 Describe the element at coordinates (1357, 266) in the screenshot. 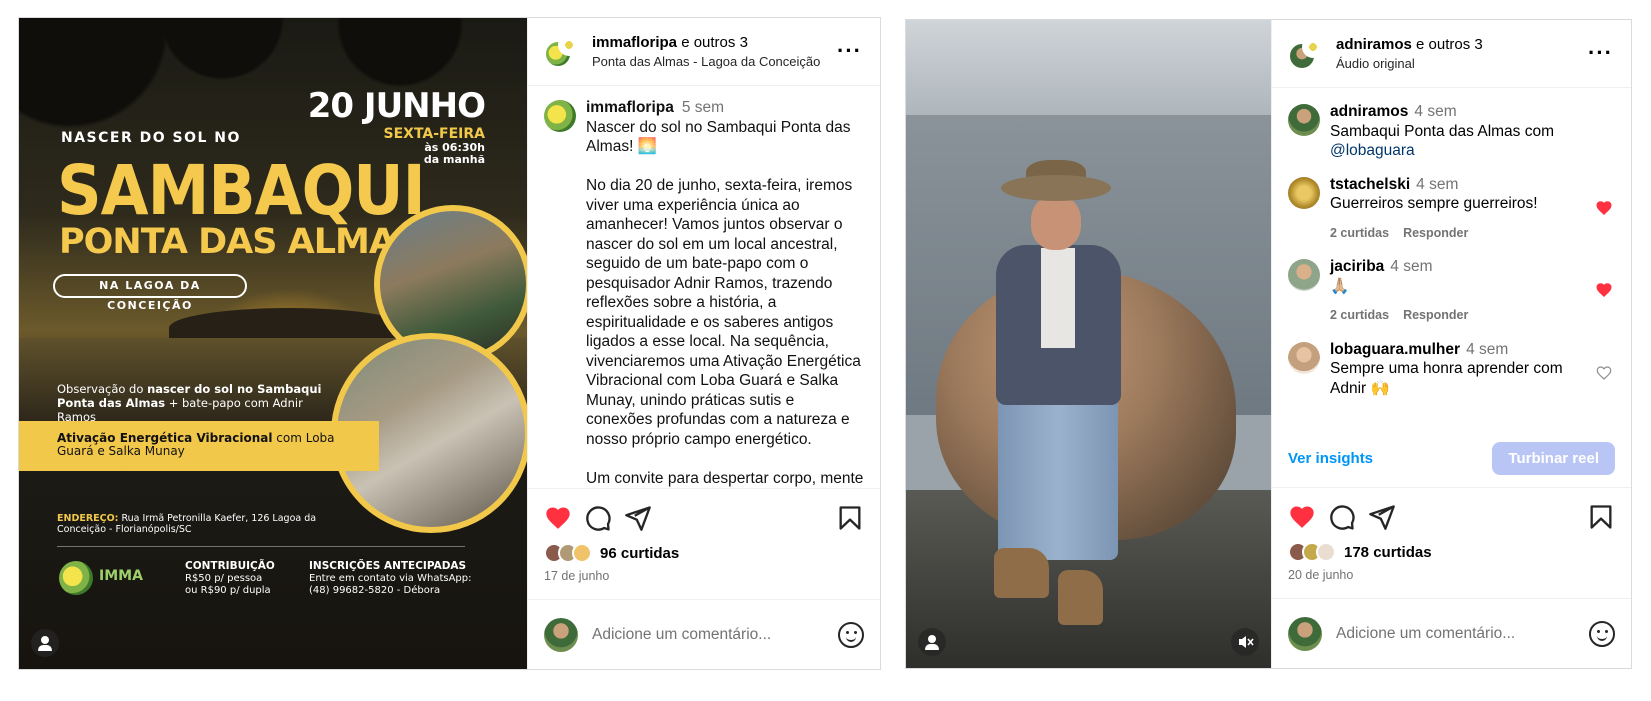

I see `comment-username: jaciriba` at that location.